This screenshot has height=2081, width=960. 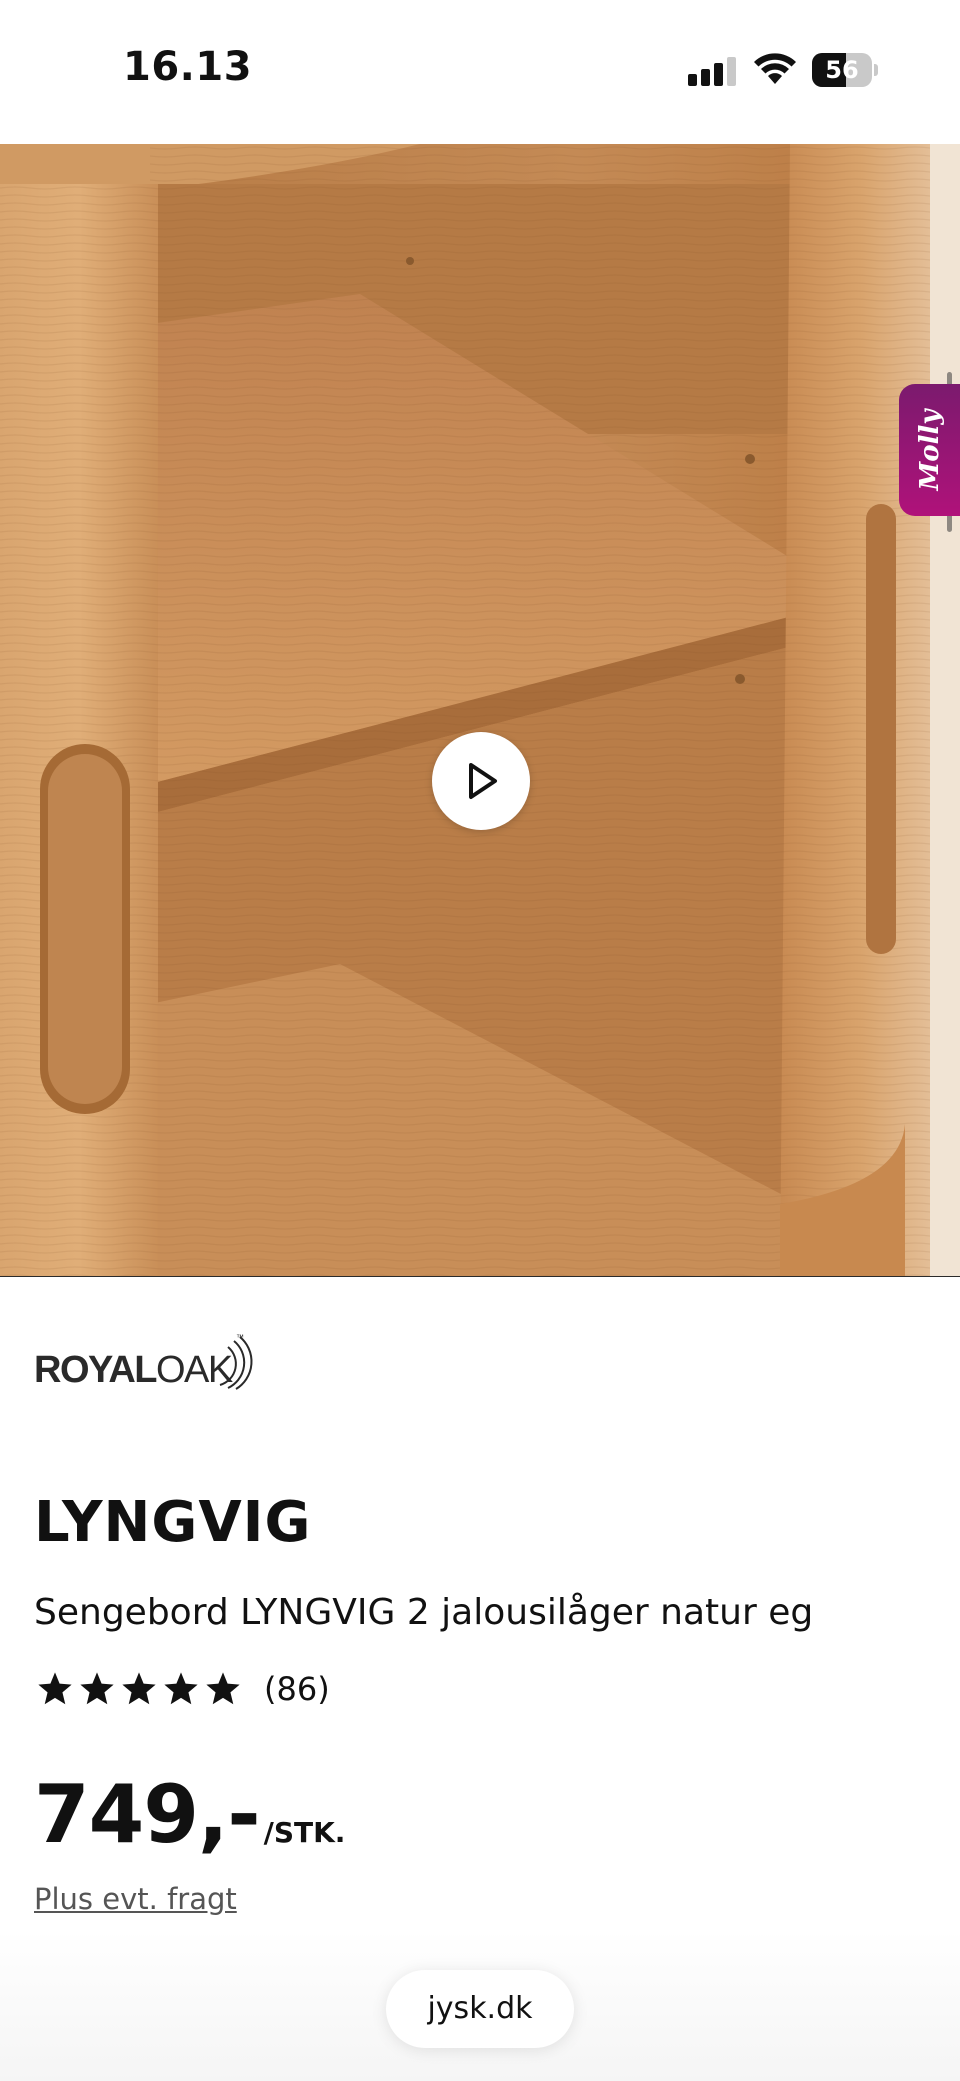 I want to click on battery-icon: 56, so click(x=845, y=70).